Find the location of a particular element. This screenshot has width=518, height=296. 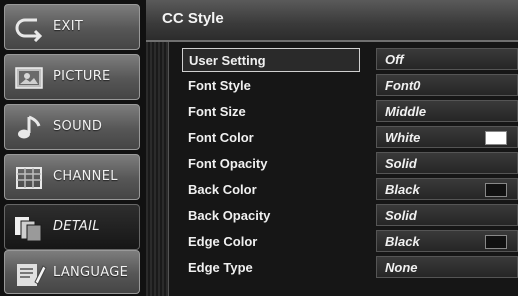

setting-label: Font Color is located at coordinates (221, 137).